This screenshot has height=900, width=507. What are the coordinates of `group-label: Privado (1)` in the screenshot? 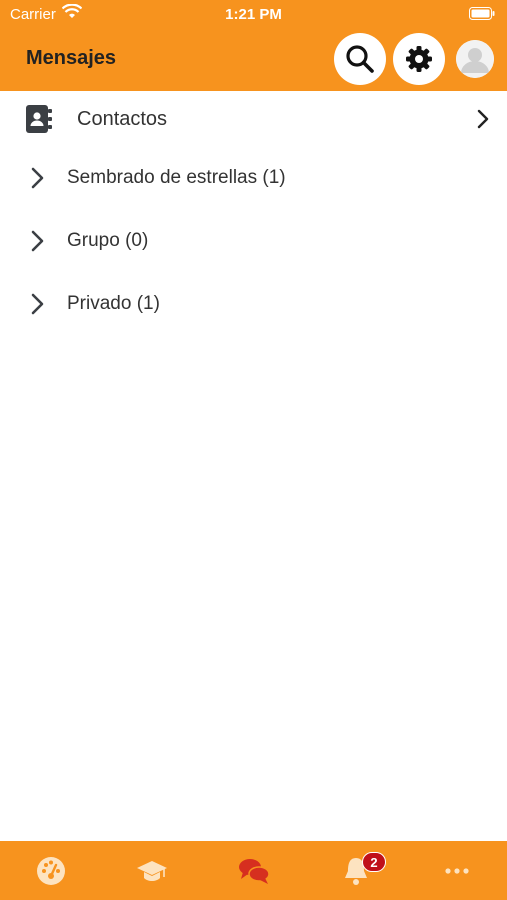 It's located at (113, 303).